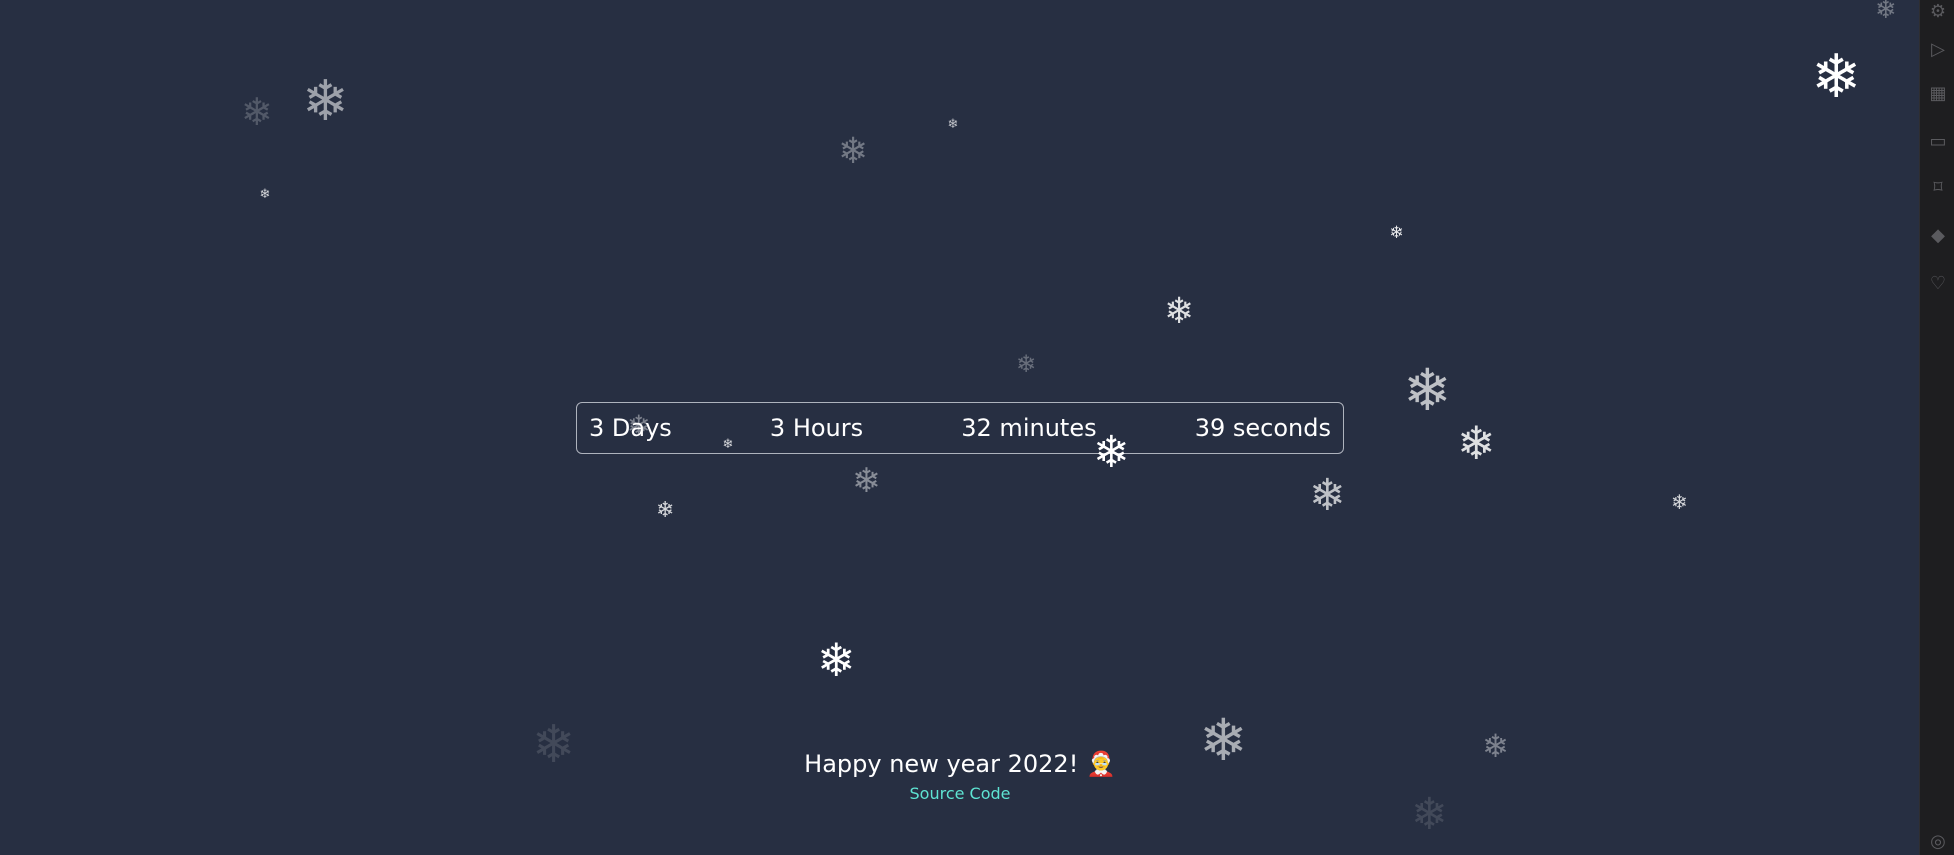 The height and width of the screenshot is (855, 1954). What do you see at coordinates (1938, 50) in the screenshot?
I see `run-debug-icon: ▷` at bounding box center [1938, 50].